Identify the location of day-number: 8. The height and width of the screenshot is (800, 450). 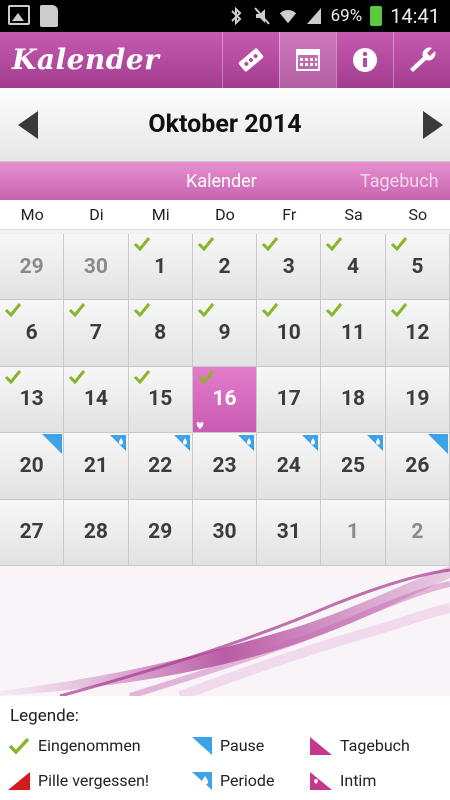
(160, 333).